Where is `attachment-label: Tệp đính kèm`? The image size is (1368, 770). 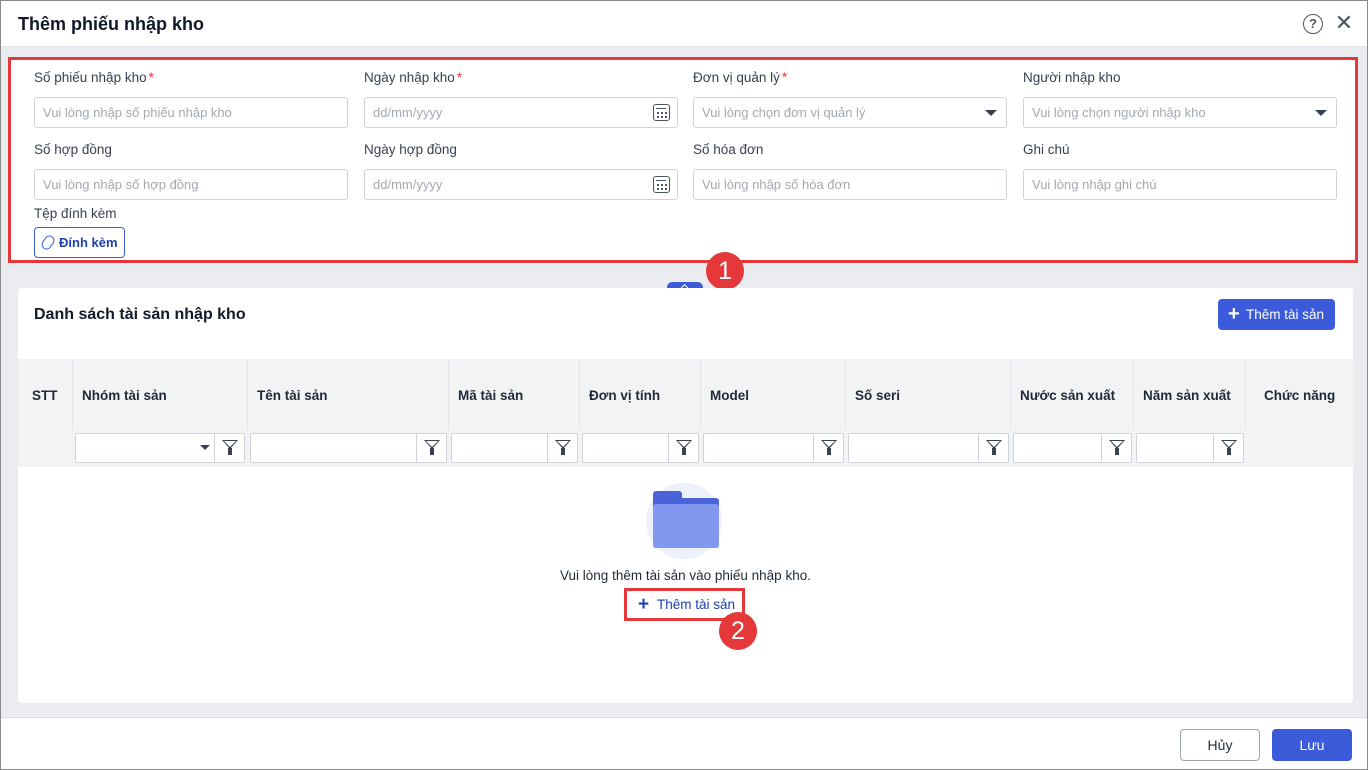
attachment-label: Tệp đính kèm is located at coordinates (75, 213).